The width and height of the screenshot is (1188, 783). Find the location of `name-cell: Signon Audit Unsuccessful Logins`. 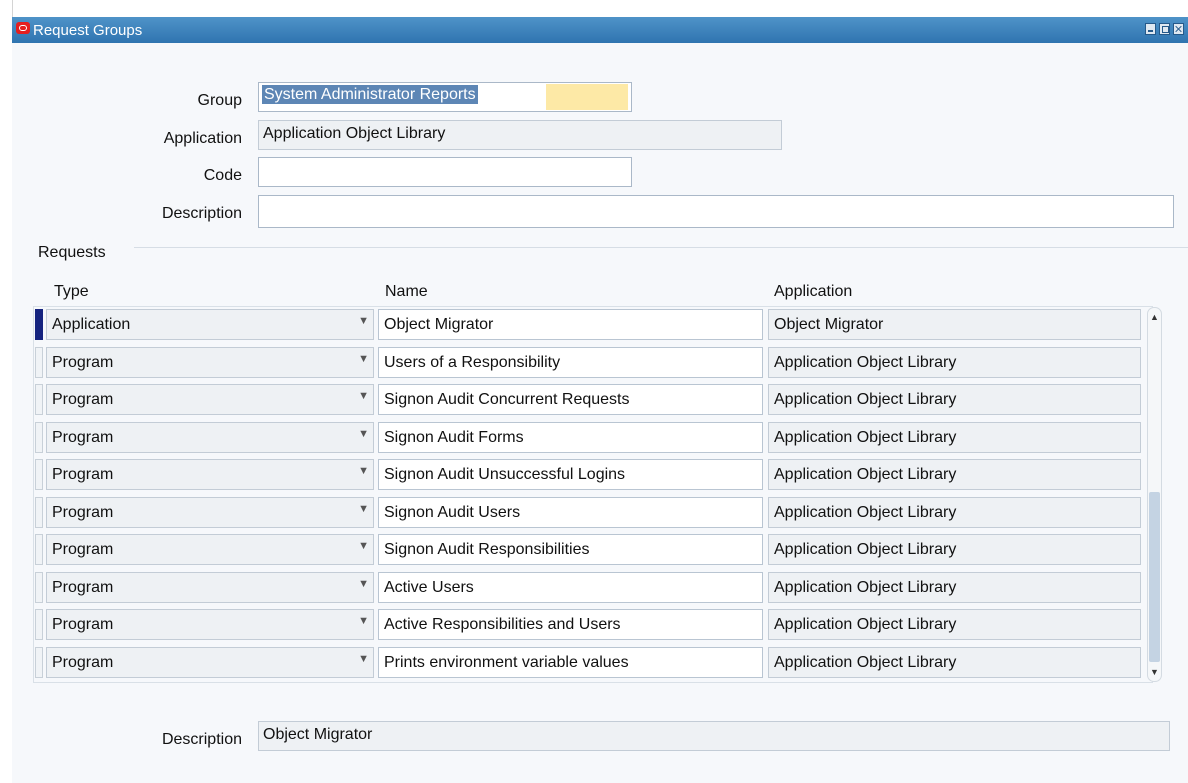

name-cell: Signon Audit Unsuccessful Logins is located at coordinates (570, 474).